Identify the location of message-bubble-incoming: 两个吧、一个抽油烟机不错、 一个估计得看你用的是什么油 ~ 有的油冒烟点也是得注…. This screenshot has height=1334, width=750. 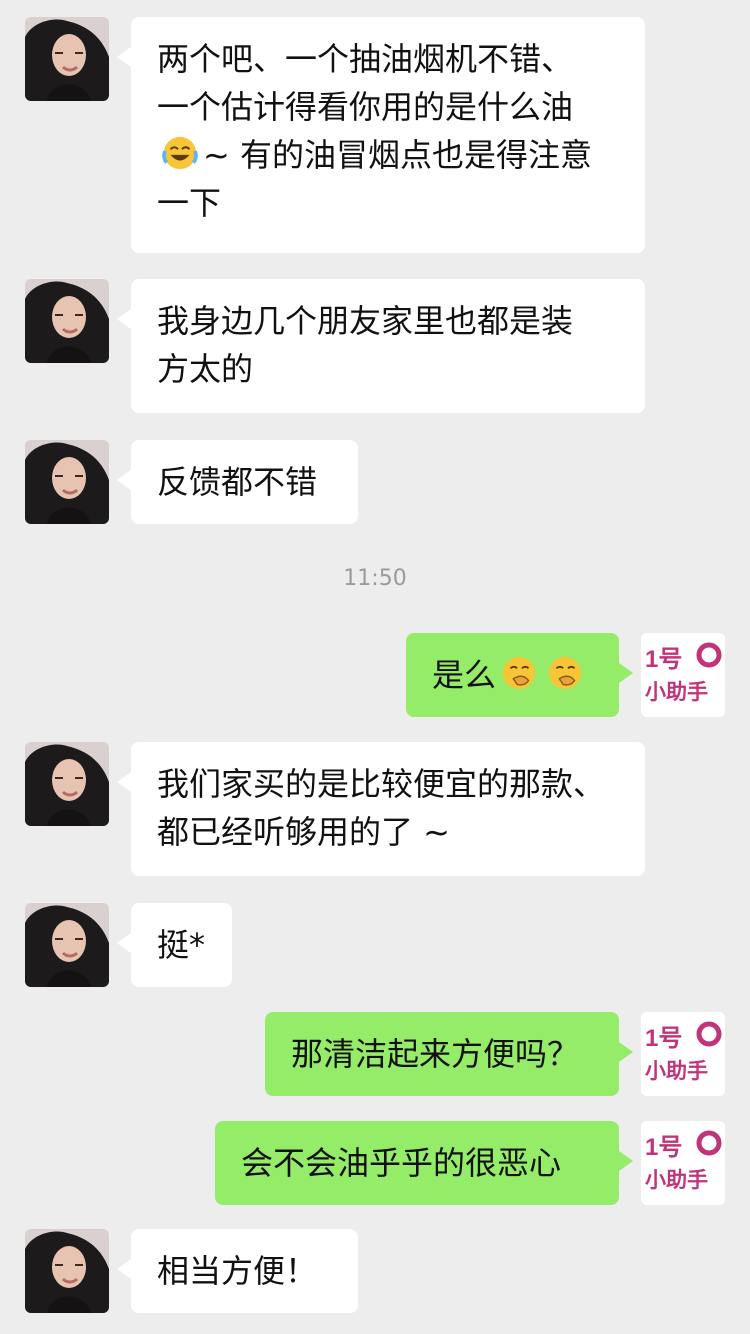
(381, 135).